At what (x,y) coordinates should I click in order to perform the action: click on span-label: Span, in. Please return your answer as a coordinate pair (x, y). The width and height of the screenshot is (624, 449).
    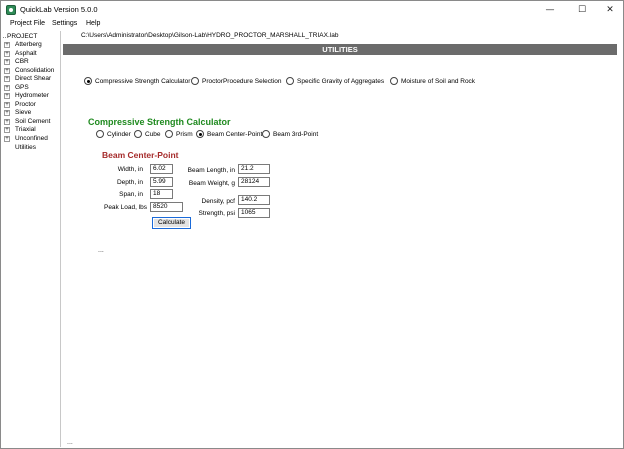
    Looking at the image, I should click on (131, 194).